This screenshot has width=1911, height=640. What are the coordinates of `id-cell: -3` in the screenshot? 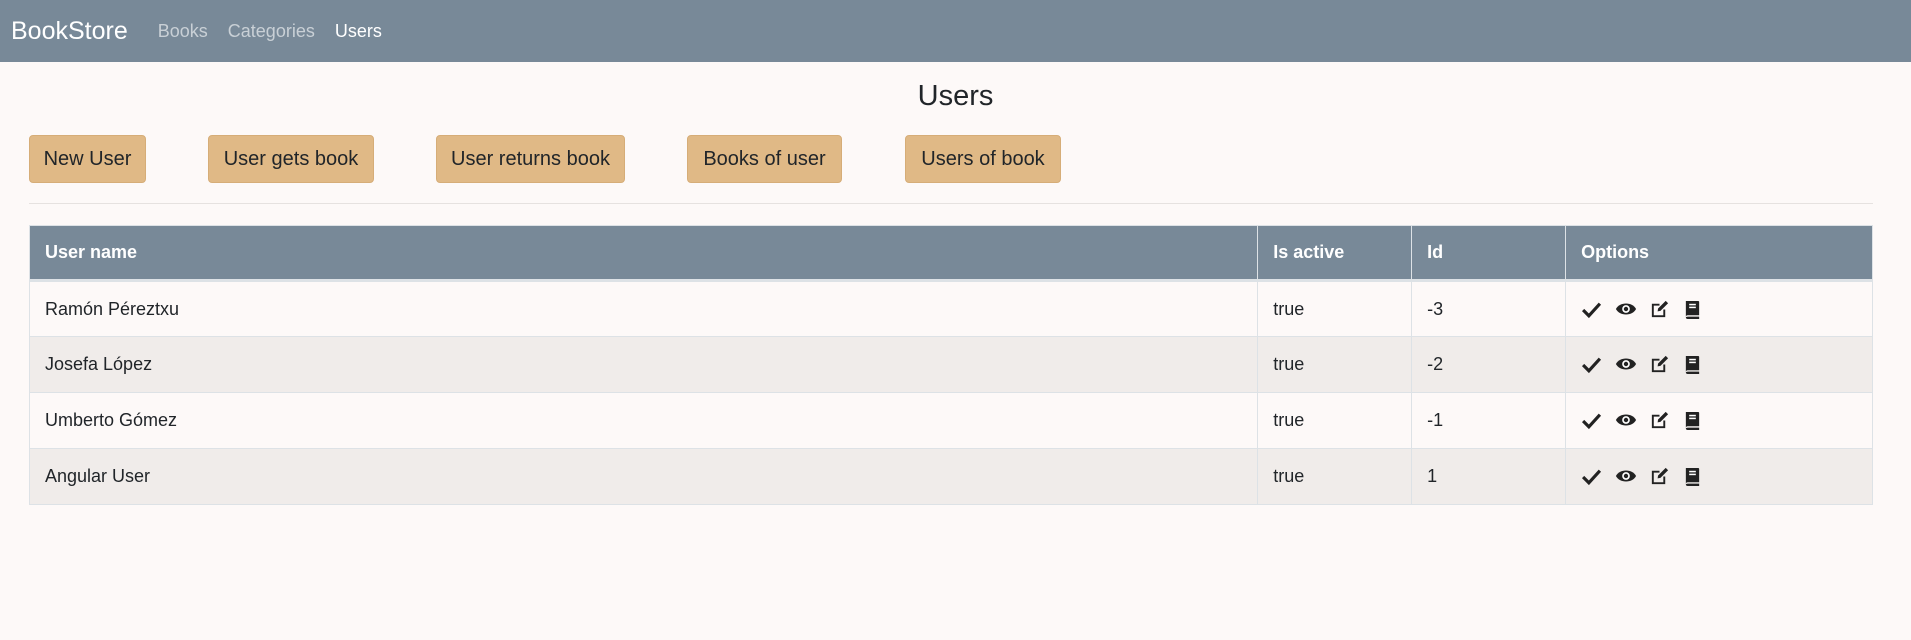 It's located at (1489, 309).